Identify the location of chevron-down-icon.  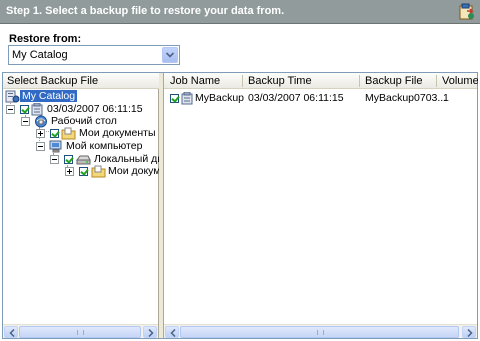
(170, 55).